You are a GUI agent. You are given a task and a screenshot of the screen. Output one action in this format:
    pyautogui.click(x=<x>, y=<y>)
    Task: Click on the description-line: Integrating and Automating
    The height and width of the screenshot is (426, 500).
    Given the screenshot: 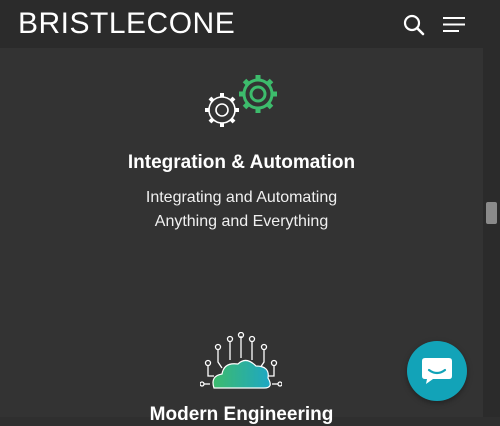 What is the action you would take?
    pyautogui.click(x=241, y=197)
    